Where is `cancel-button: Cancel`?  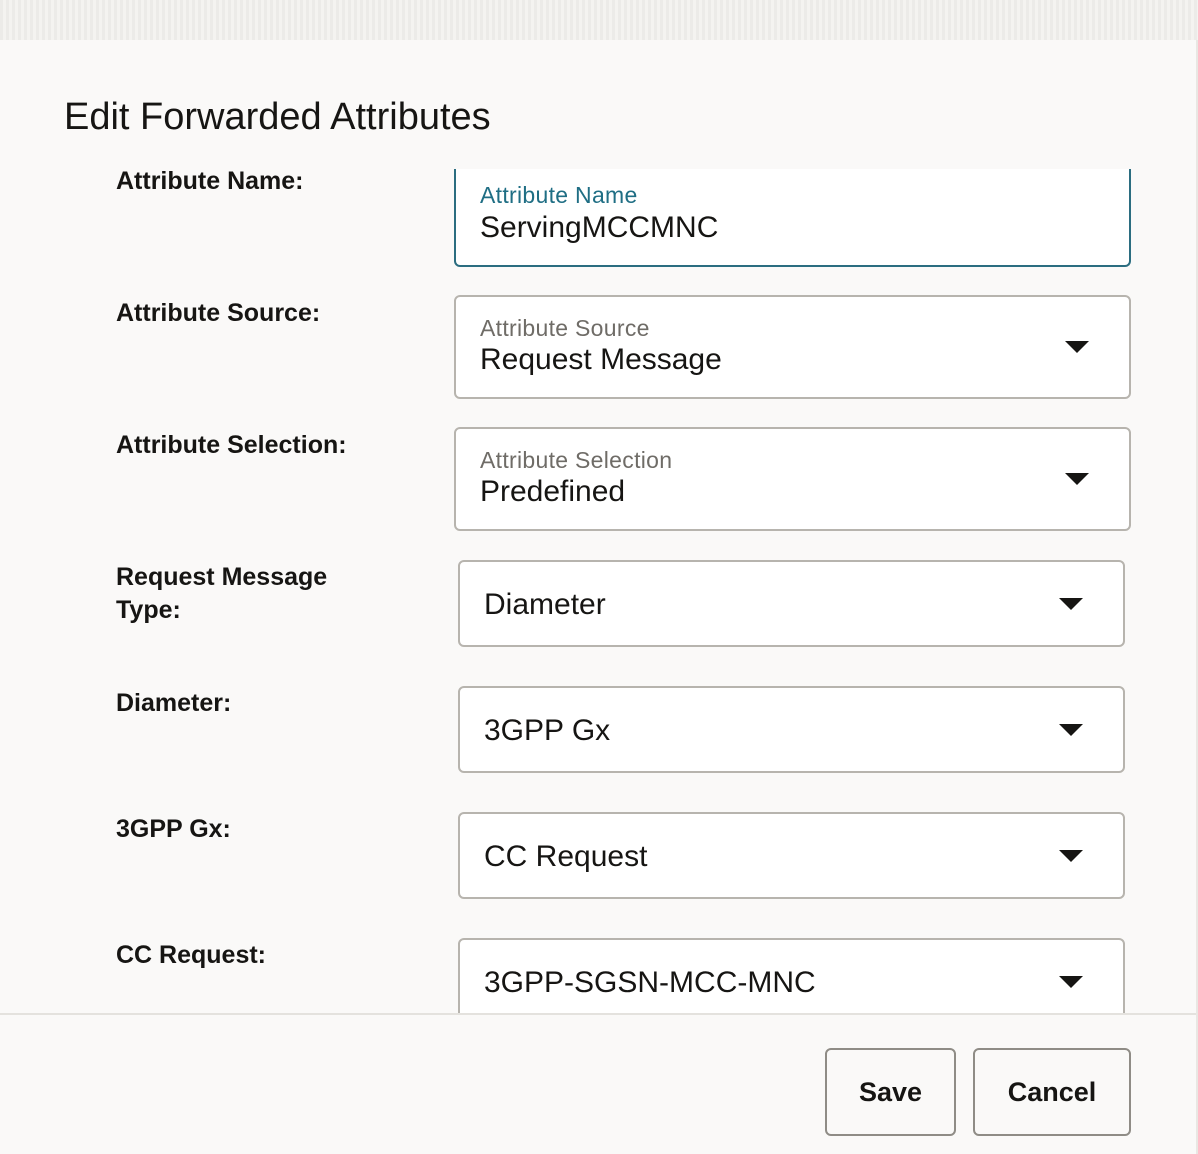
cancel-button: Cancel is located at coordinates (1052, 1092).